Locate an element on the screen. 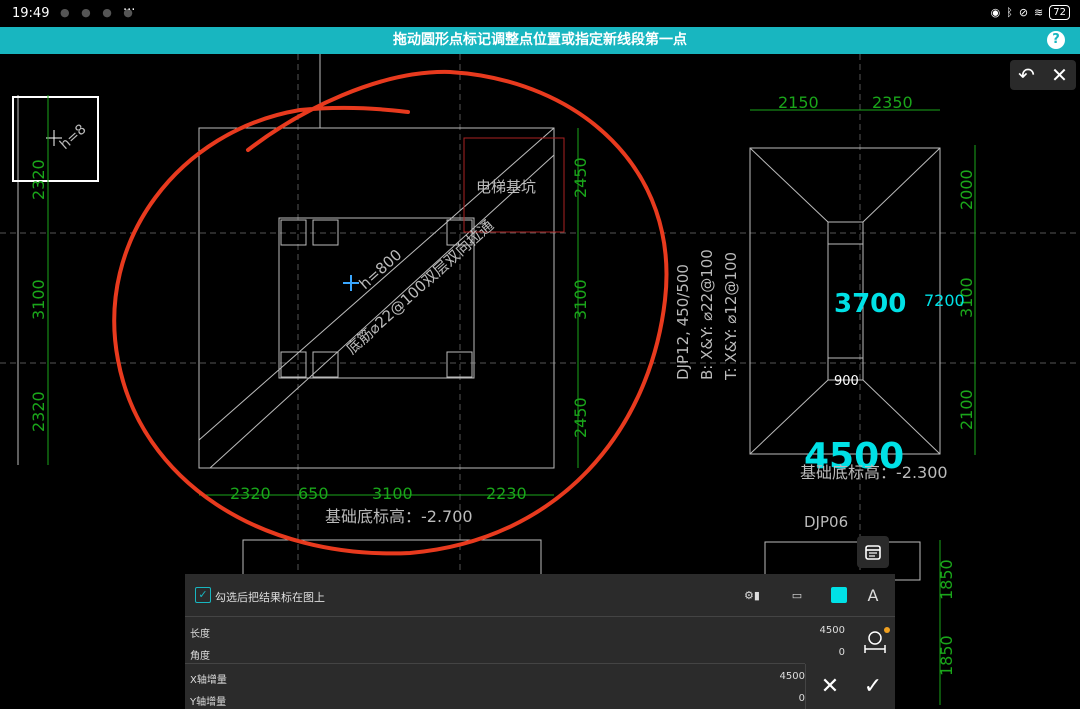  color-swatch is located at coordinates (839, 595).